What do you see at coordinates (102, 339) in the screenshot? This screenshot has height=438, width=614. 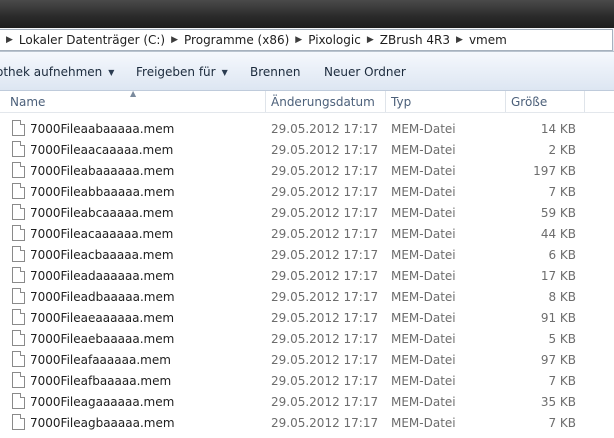 I see `file-name: 7000Fileaebaaaaa.mem` at bounding box center [102, 339].